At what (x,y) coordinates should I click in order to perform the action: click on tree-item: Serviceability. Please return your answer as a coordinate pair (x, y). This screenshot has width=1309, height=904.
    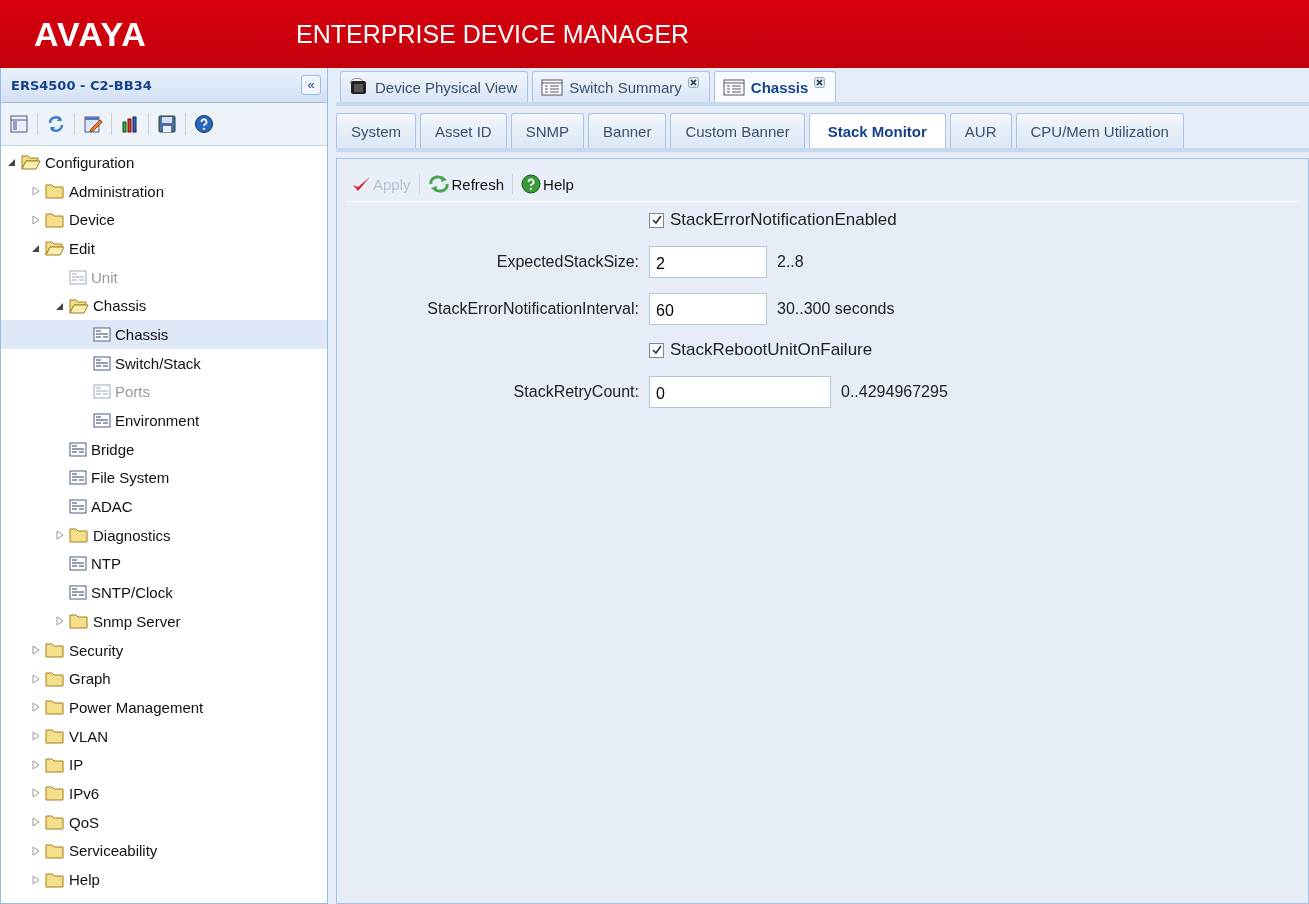
    Looking at the image, I should click on (164, 851).